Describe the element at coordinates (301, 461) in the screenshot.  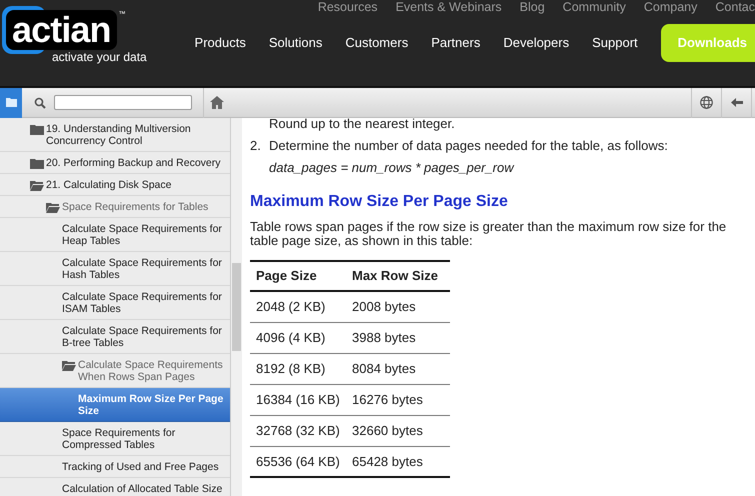
I see `table-cell: 65536 (64 KB)` at that location.